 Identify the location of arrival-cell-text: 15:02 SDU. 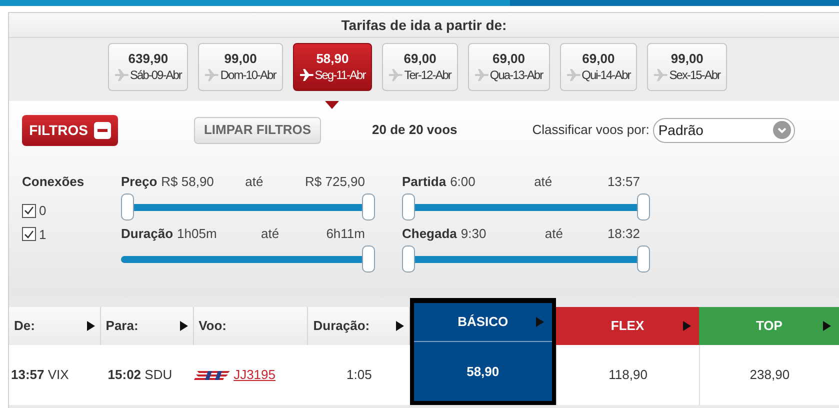
(140, 375).